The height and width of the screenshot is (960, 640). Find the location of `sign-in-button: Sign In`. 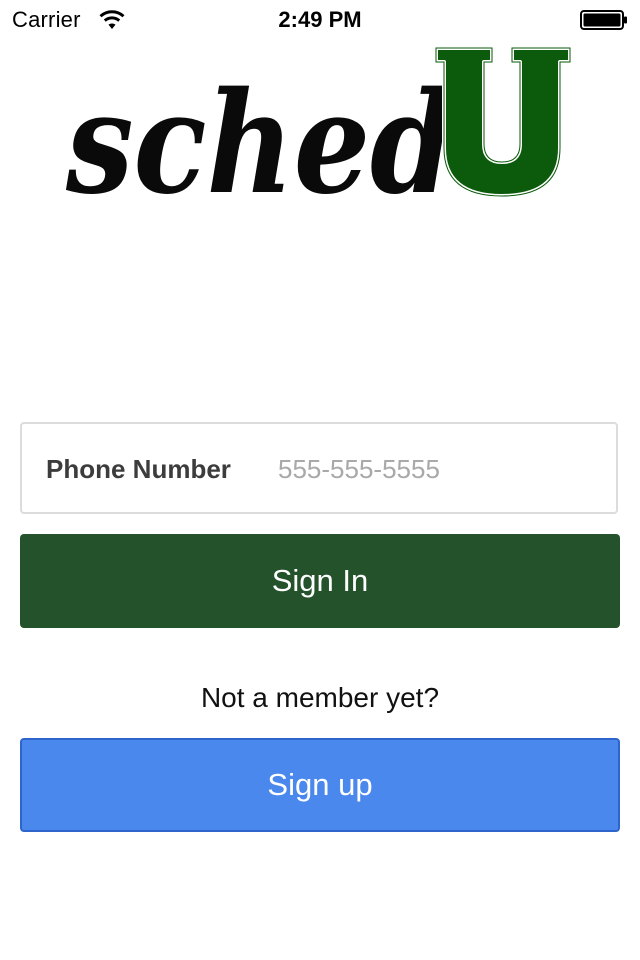

sign-in-button: Sign In is located at coordinates (320, 581).